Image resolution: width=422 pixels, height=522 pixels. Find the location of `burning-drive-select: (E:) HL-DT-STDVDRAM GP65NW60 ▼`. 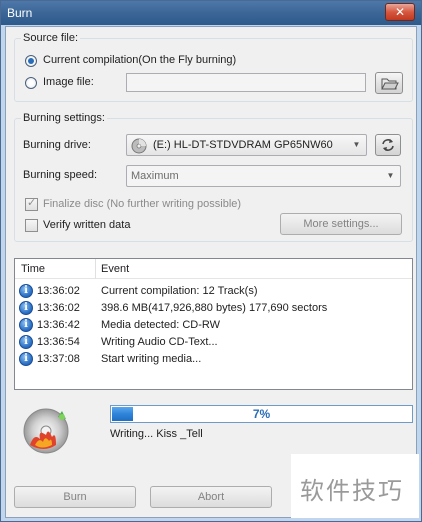

burning-drive-select: (E:) HL-DT-STDVDRAM GP65NW60 ▼ is located at coordinates (246, 145).